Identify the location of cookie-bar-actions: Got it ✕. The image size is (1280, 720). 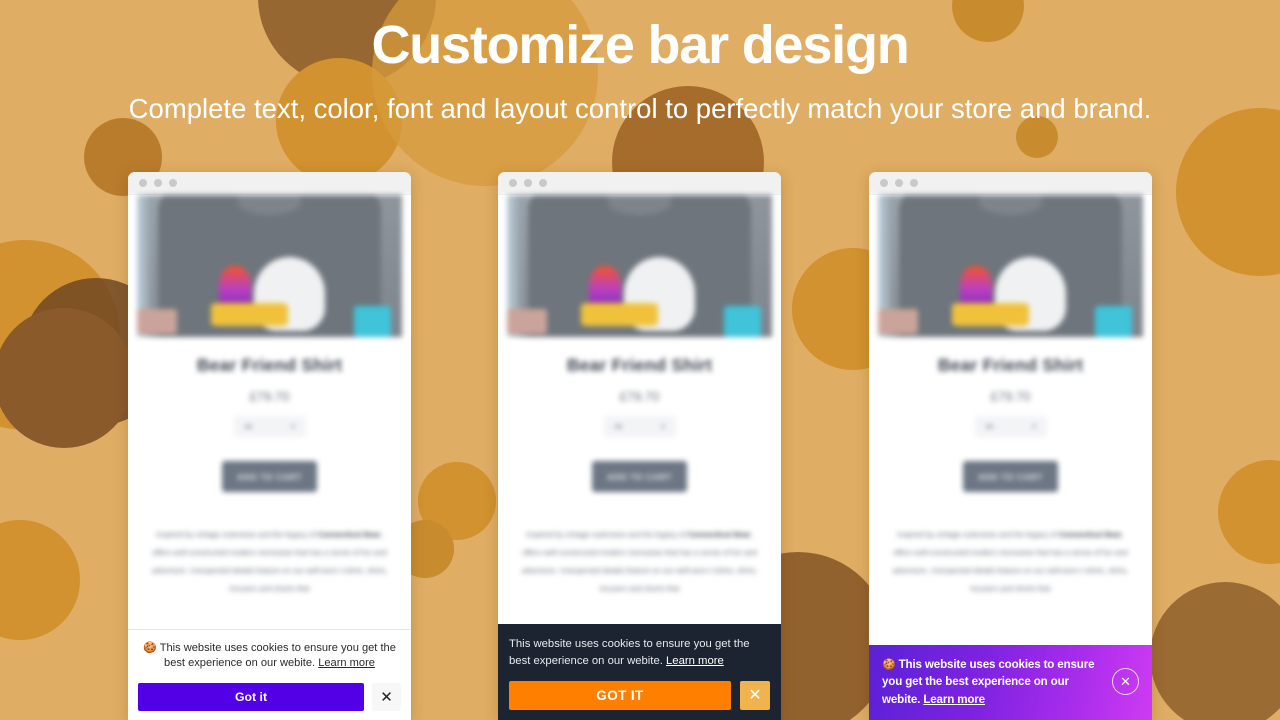
(269, 697).